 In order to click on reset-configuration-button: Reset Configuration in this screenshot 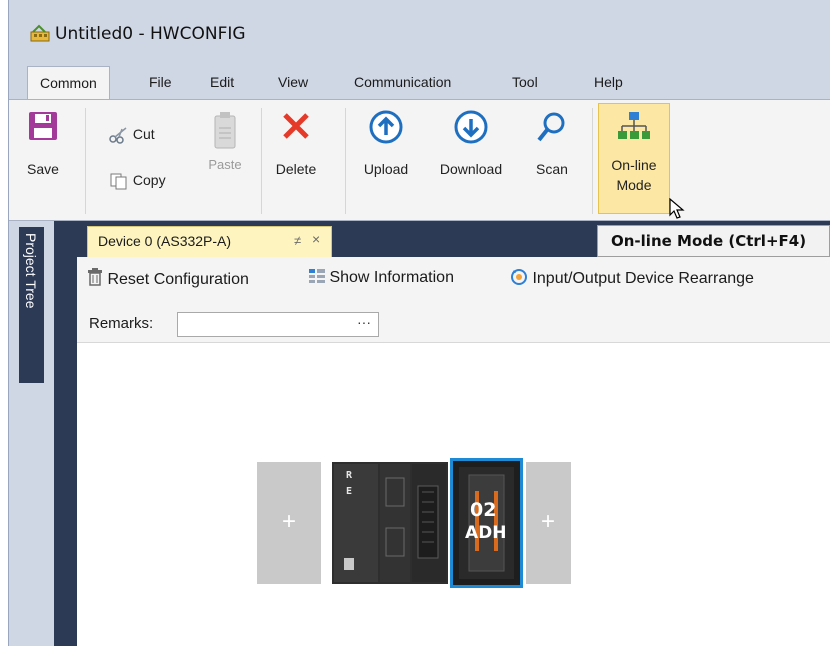, I will do `click(168, 278)`.